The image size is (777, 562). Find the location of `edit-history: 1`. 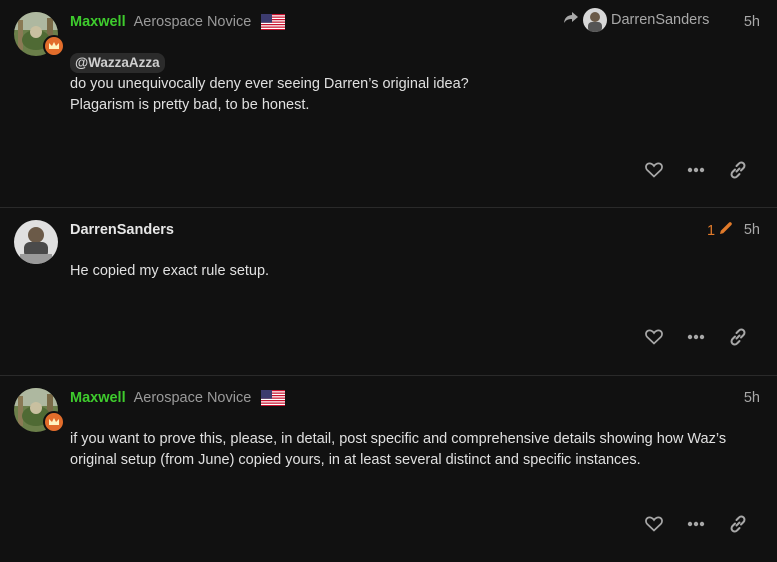

edit-history: 1 is located at coordinates (720, 231).